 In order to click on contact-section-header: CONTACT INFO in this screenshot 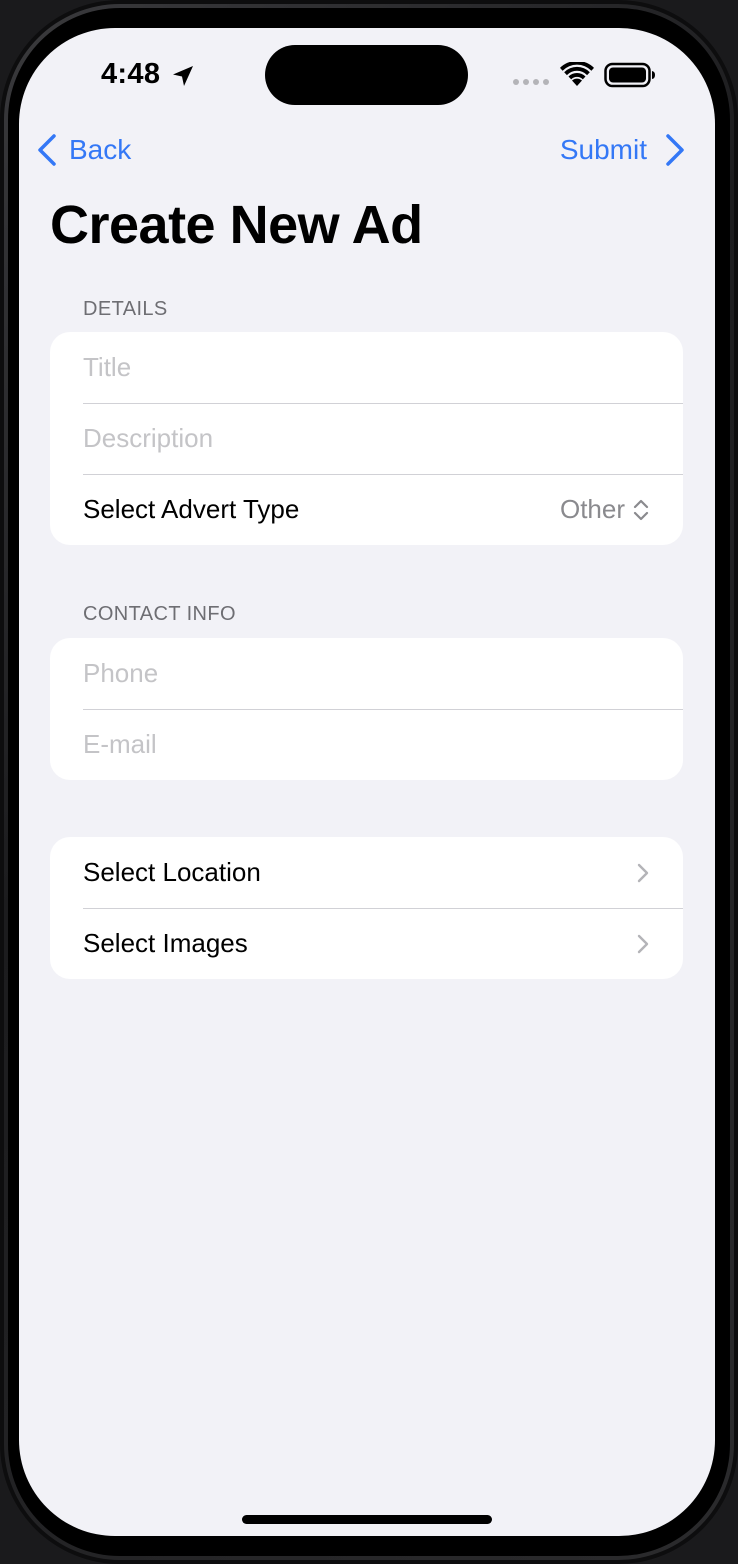, I will do `click(159, 614)`.